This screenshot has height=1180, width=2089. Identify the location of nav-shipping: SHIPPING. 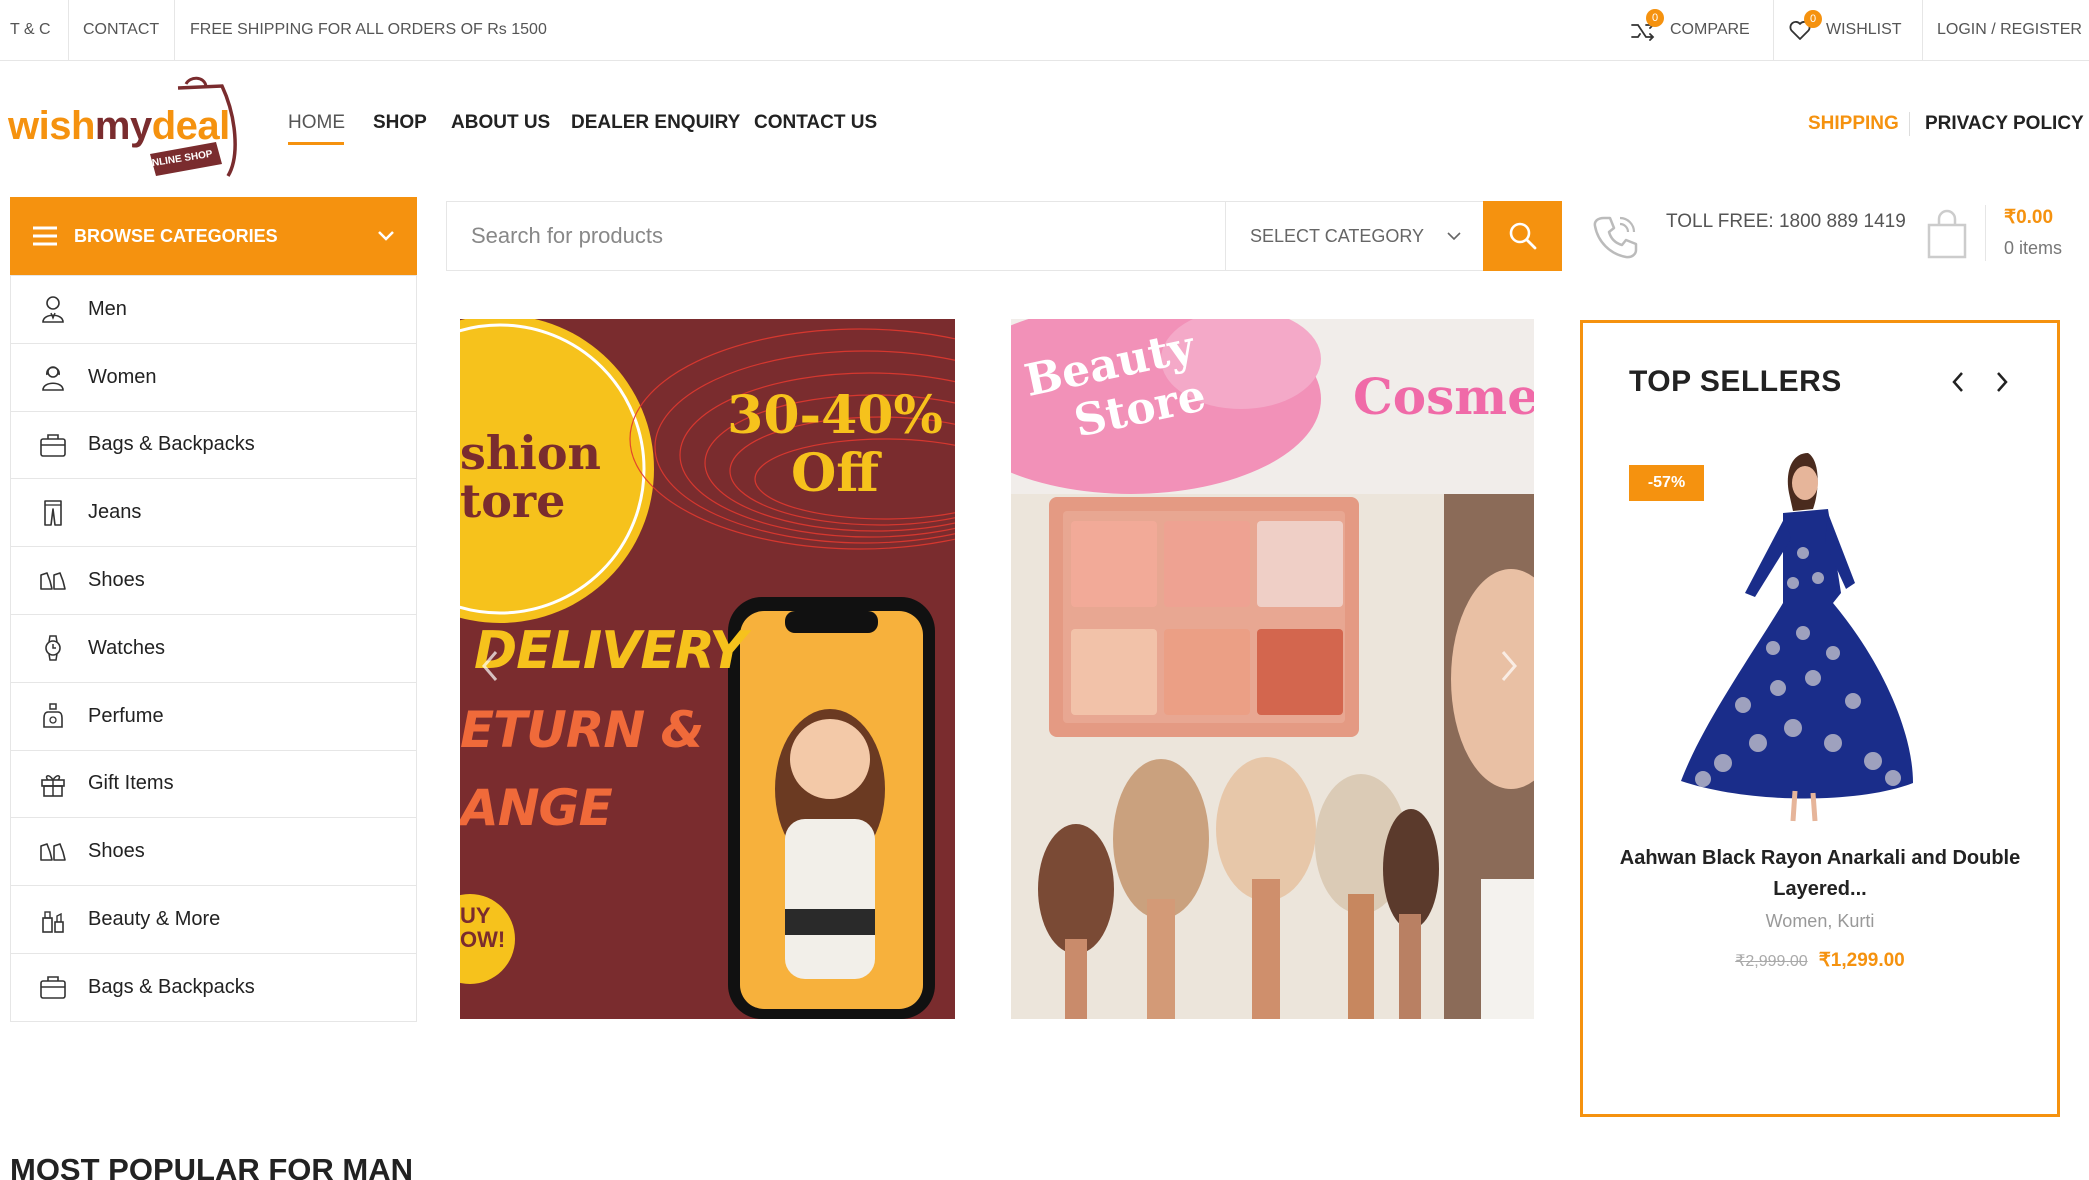
(1853, 124).